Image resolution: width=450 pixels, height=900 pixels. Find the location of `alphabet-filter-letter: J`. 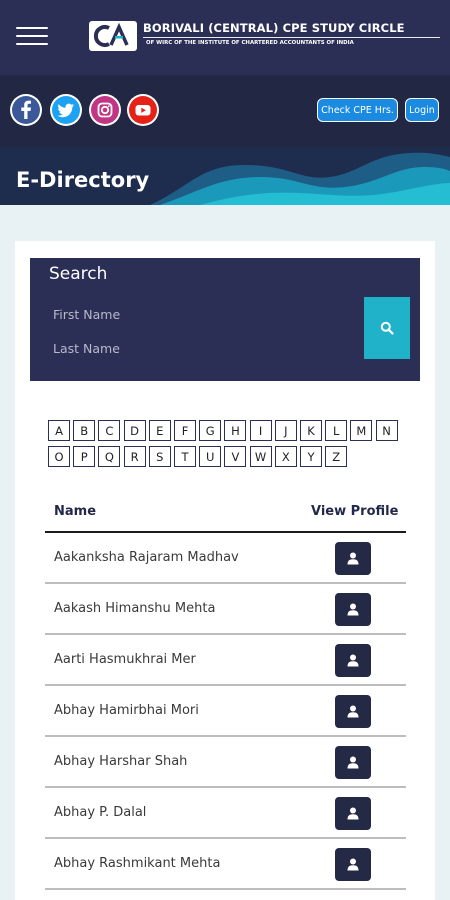

alphabet-filter-letter: J is located at coordinates (285, 430).